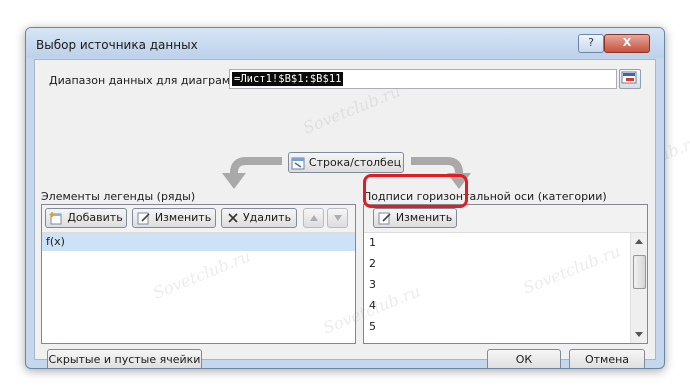 This screenshot has width=690, height=390. I want to click on close-button: X, so click(627, 43).